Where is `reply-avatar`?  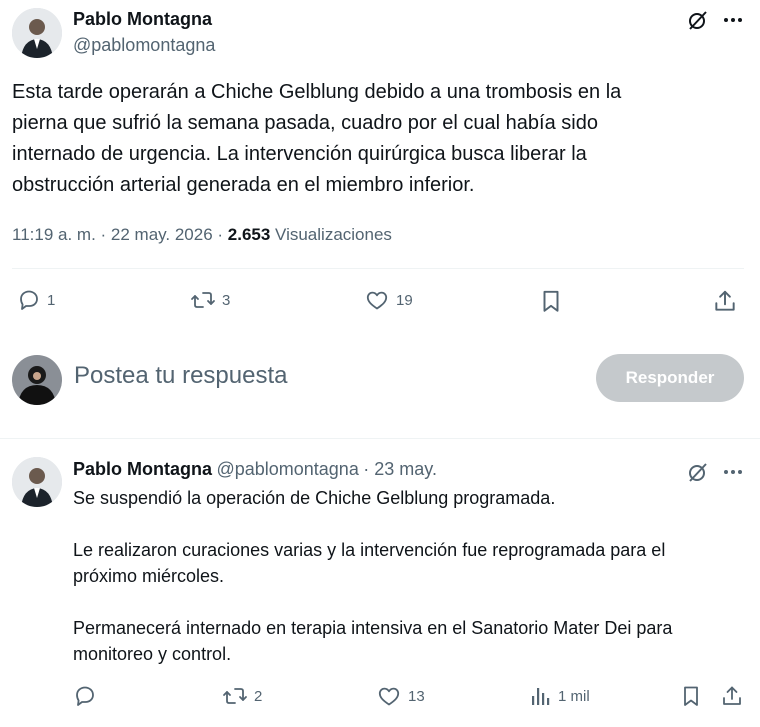 reply-avatar is located at coordinates (37, 482).